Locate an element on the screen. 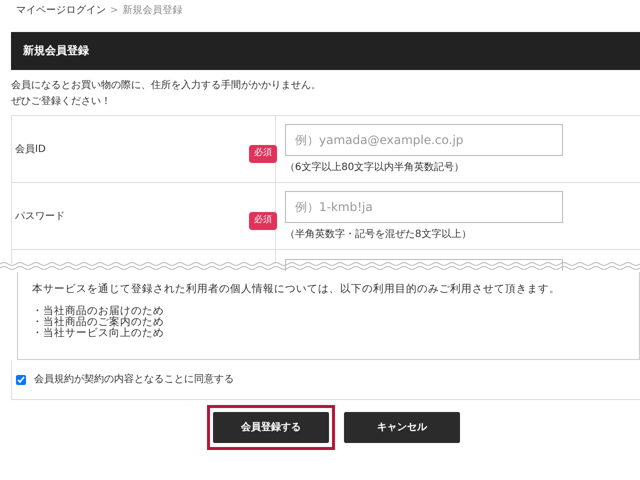 This screenshot has width=640, height=480. breadcrumb-current: 新規会員登録 is located at coordinates (152, 10).